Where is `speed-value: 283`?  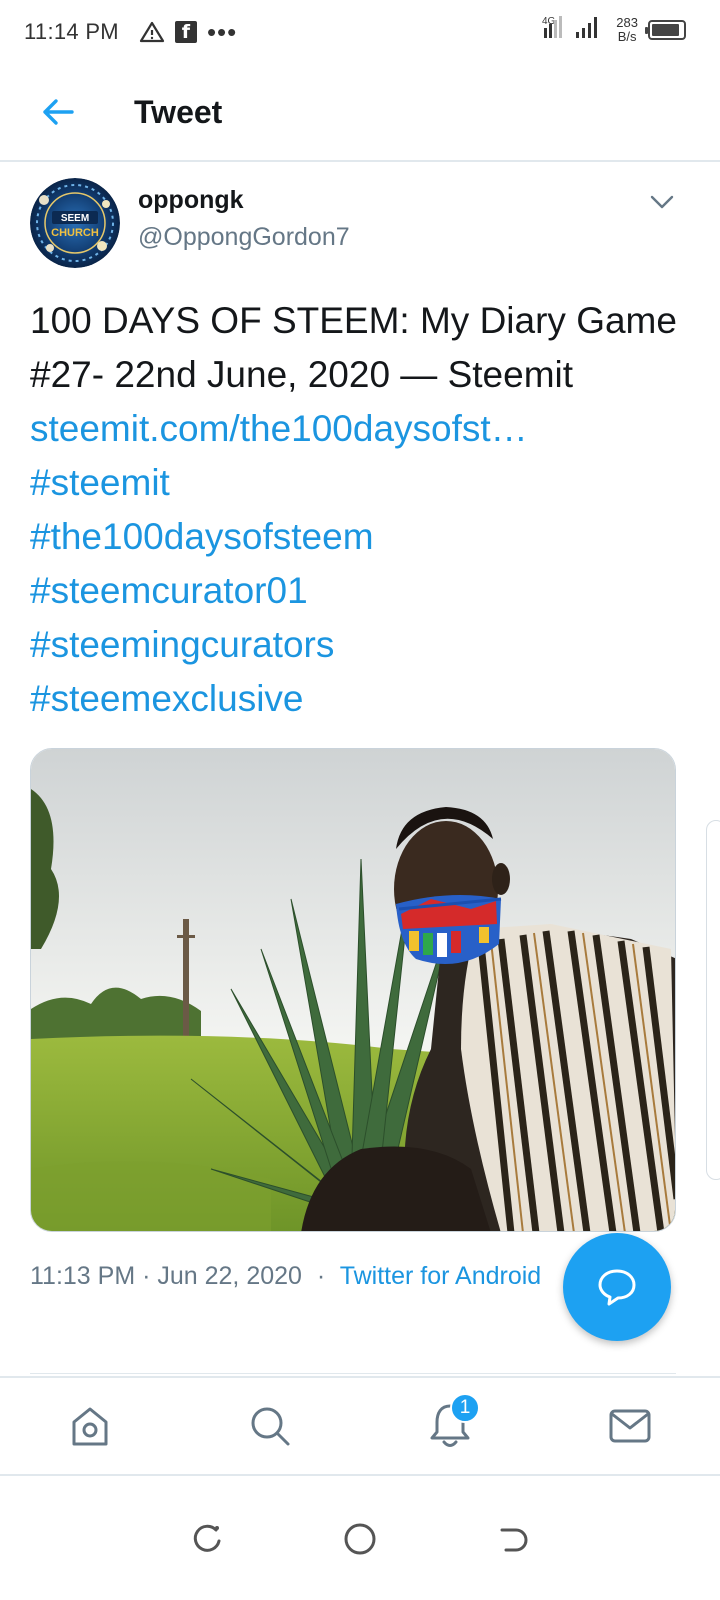 speed-value: 283 is located at coordinates (627, 22).